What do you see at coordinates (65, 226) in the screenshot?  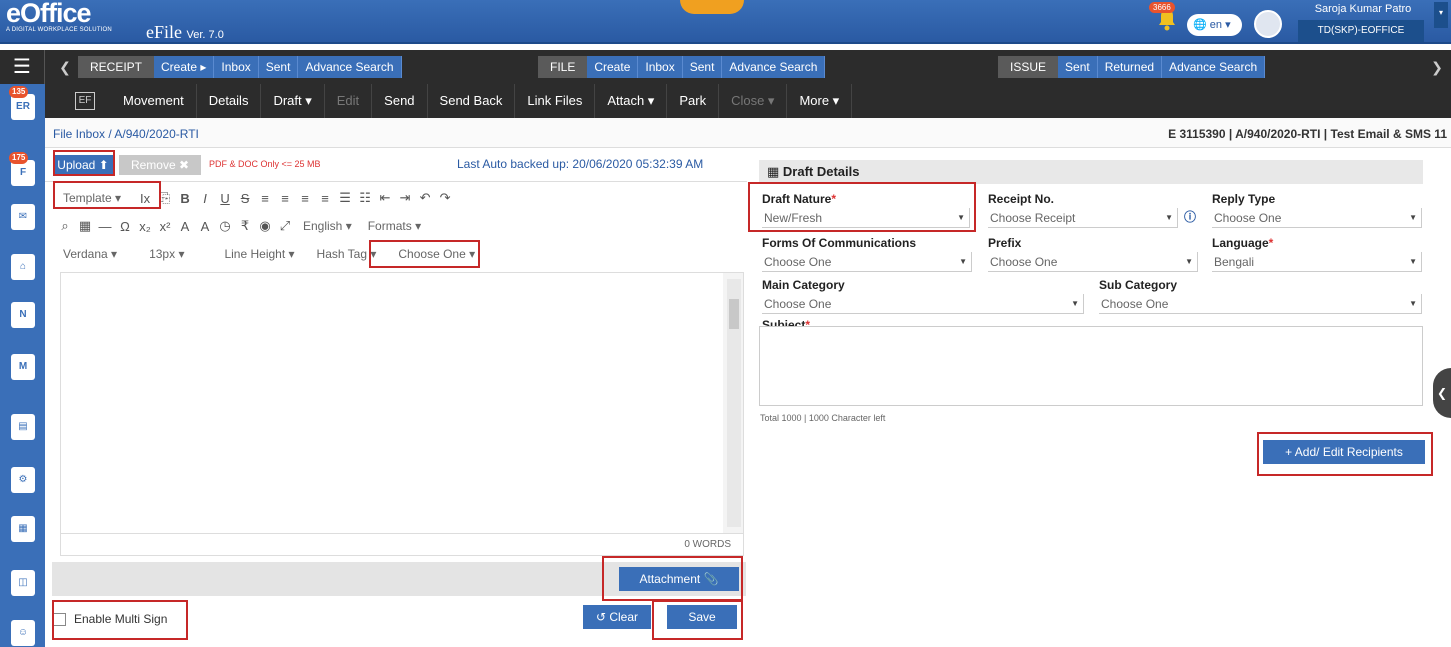 I see `find-icon: ⌕` at bounding box center [65, 226].